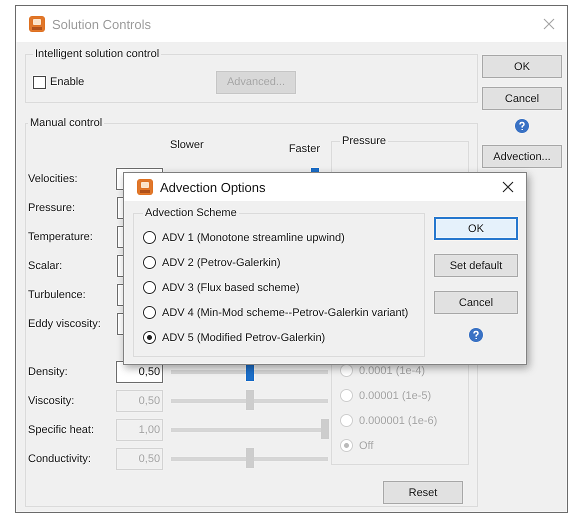 Image resolution: width=573 pixels, height=520 pixels. What do you see at coordinates (65, 324) in the screenshot?
I see `field-label: Eddy viscosity:` at bounding box center [65, 324].